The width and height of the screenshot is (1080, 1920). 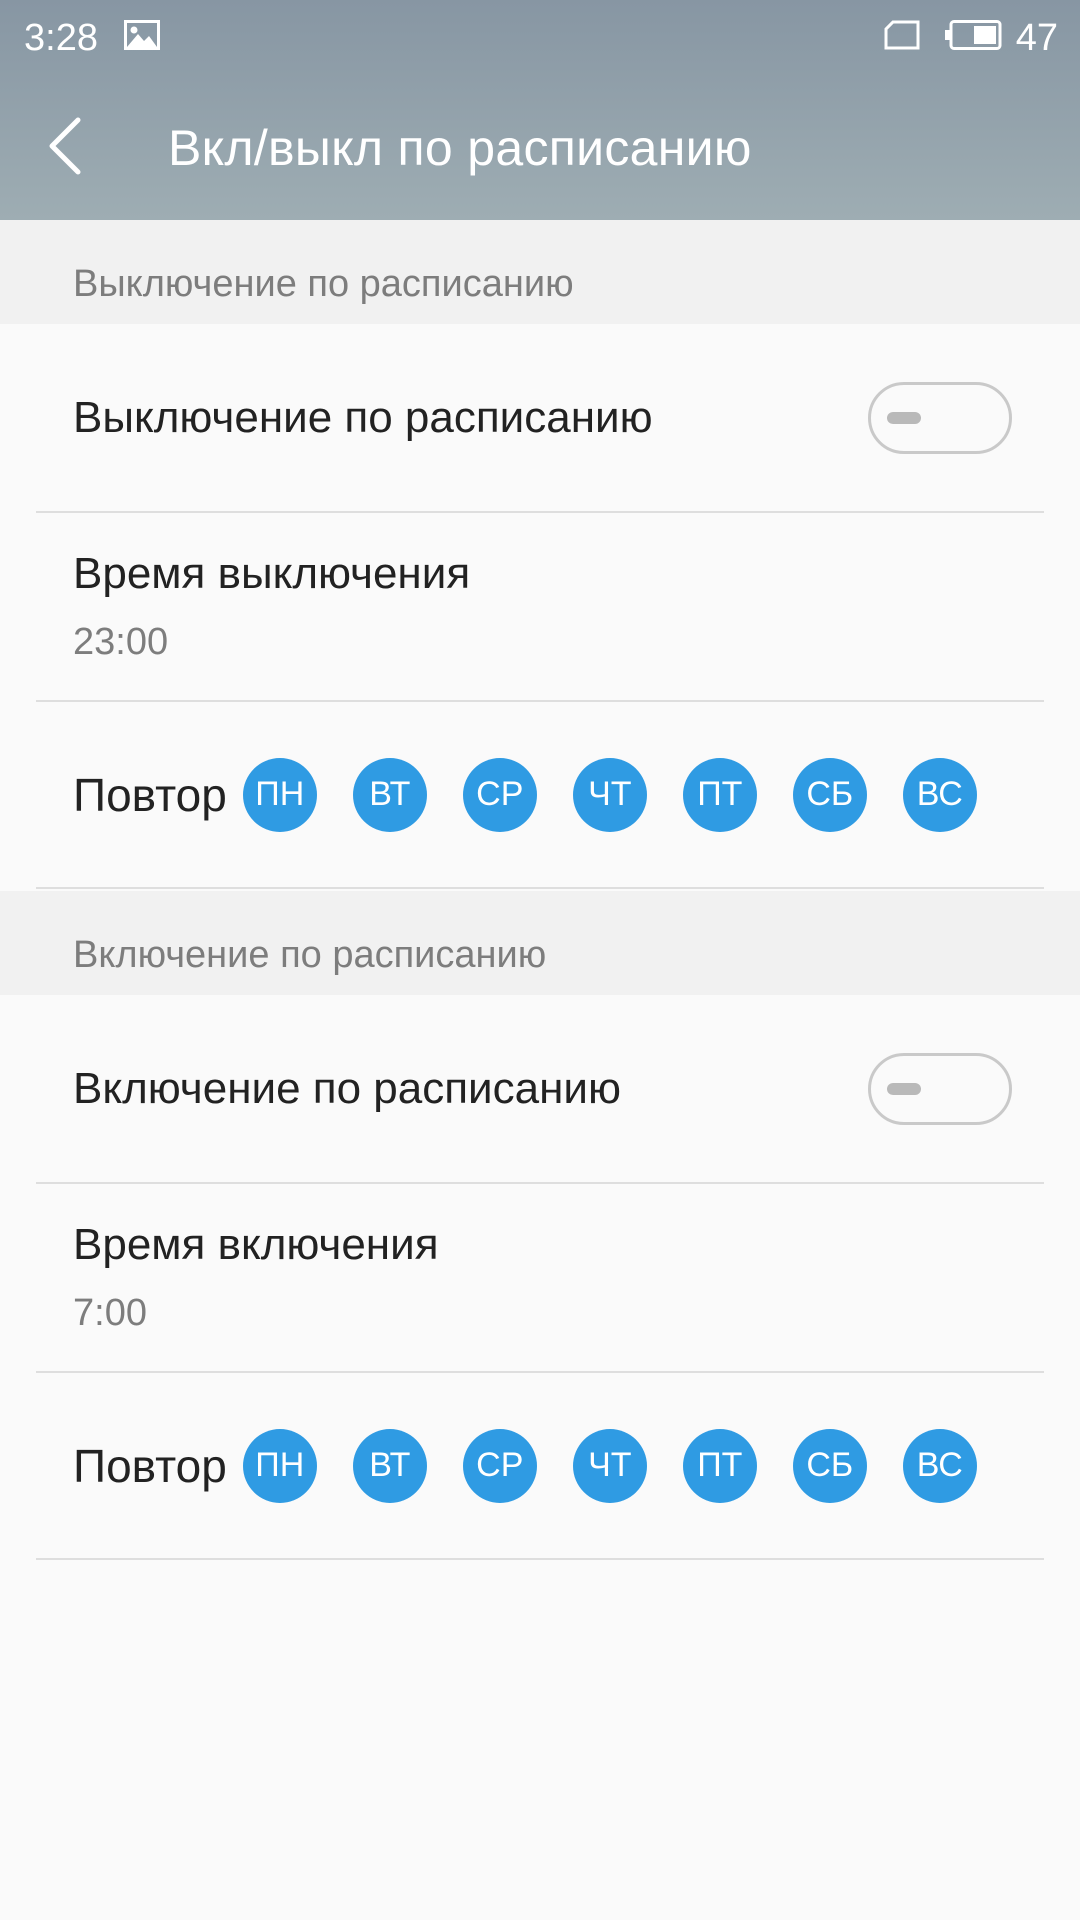 I want to click on shutdown-time-value: 23:00, so click(x=121, y=642).